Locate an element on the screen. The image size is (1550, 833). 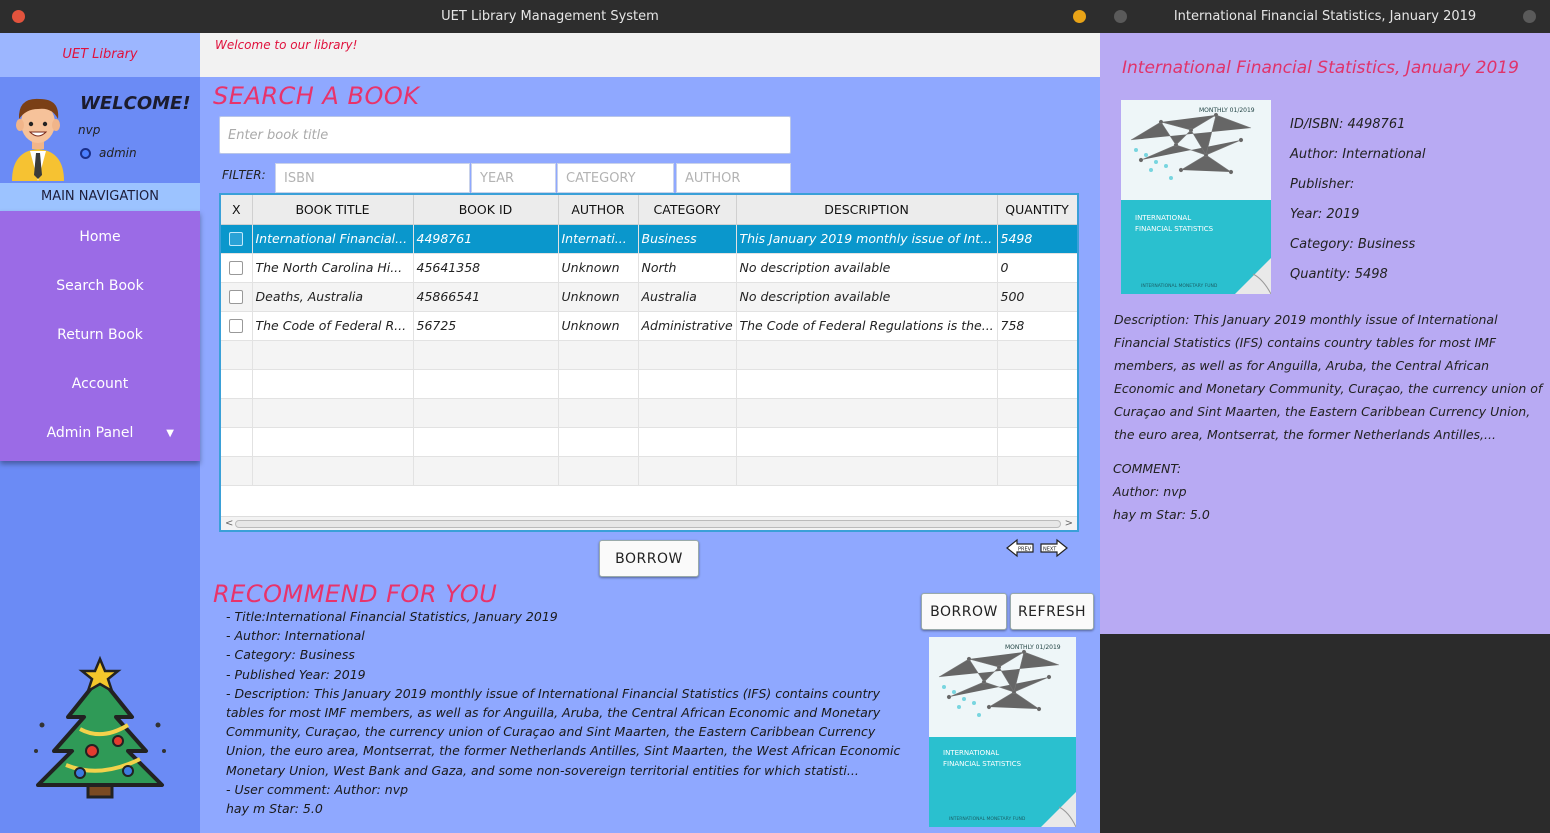
col-header-quantity: QUANTITY is located at coordinates (1037, 210).